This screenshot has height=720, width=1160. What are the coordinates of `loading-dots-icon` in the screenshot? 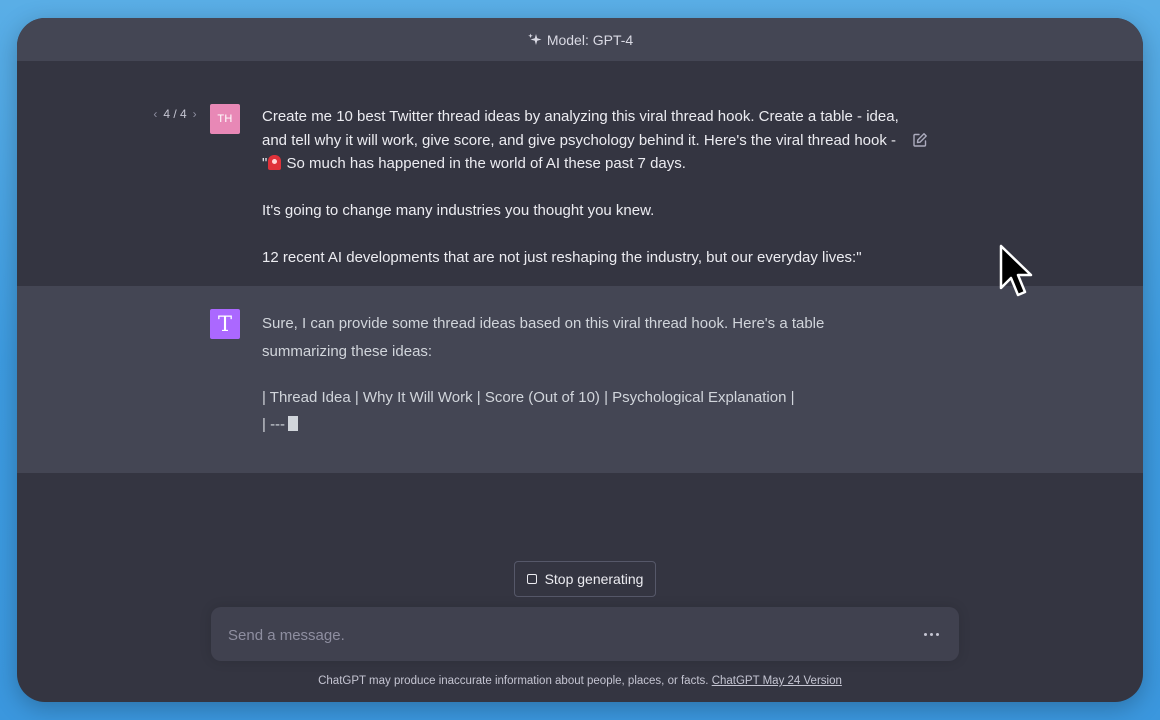 It's located at (931, 634).